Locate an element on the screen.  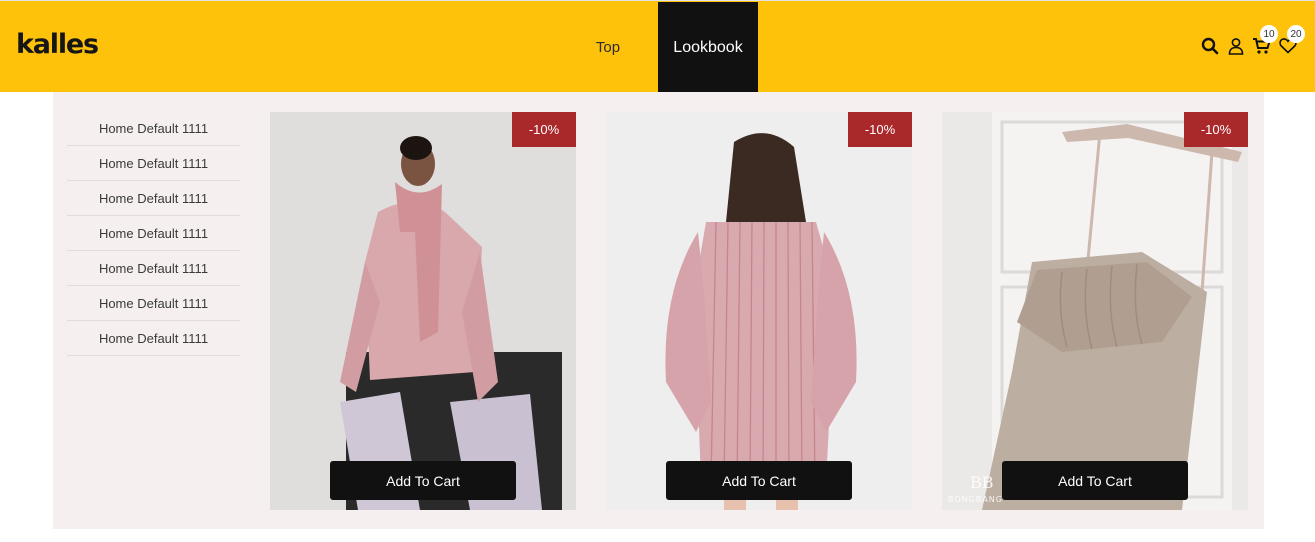
wishlist-count-badge: 20 is located at coordinates (1296, 34).